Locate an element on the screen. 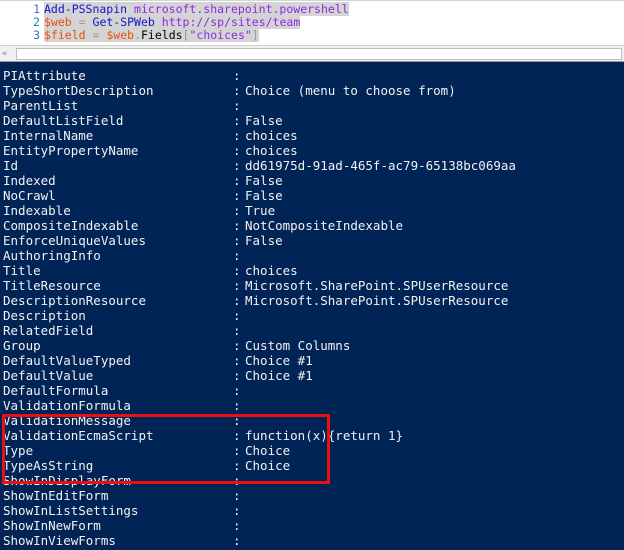 The image size is (624, 550). property-value: dd61975d-91ad-465f-ac79-65138bc069aa is located at coordinates (380, 165).